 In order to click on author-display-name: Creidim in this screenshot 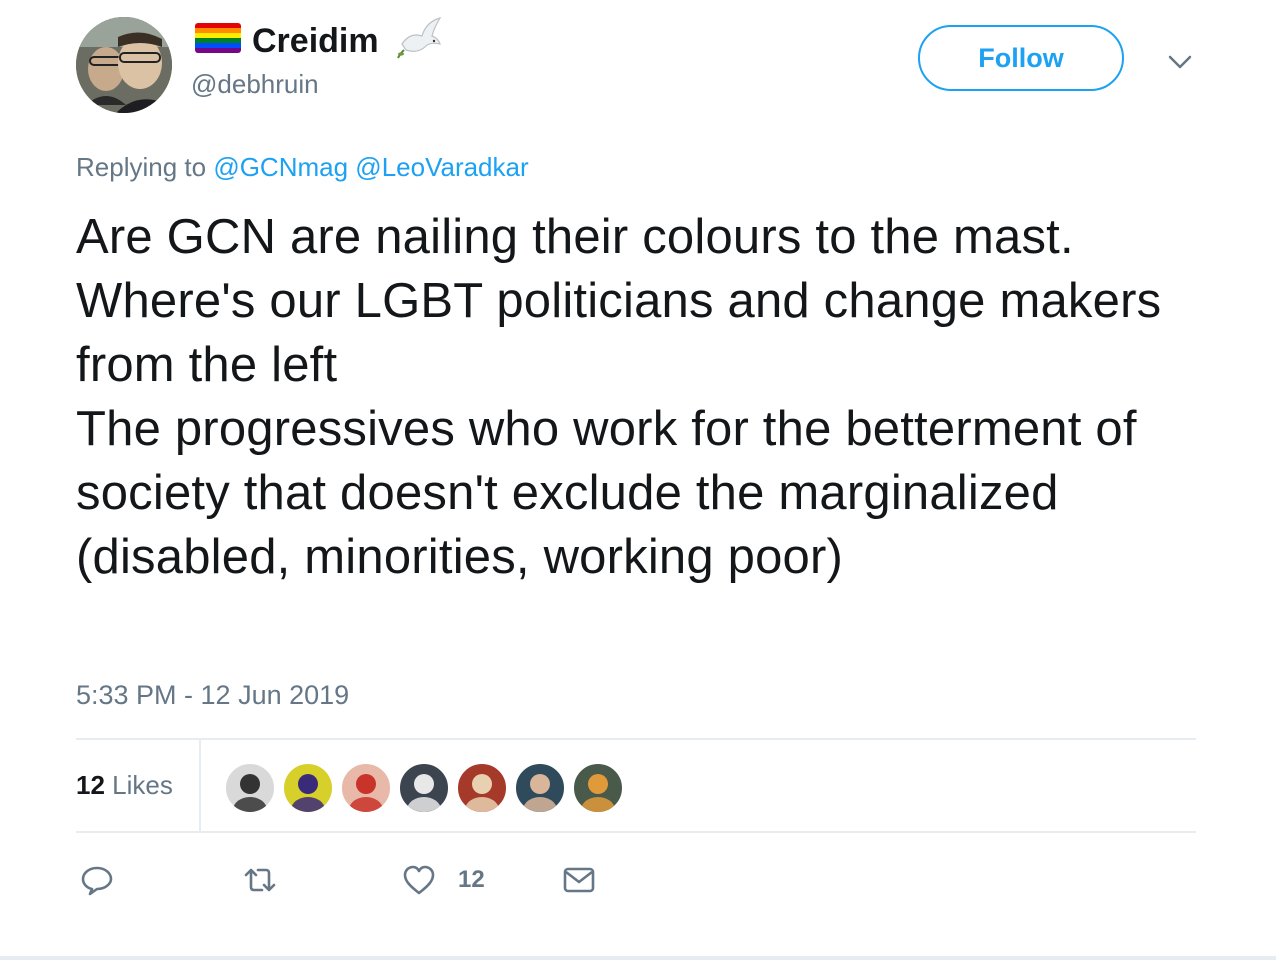, I will do `click(315, 41)`.